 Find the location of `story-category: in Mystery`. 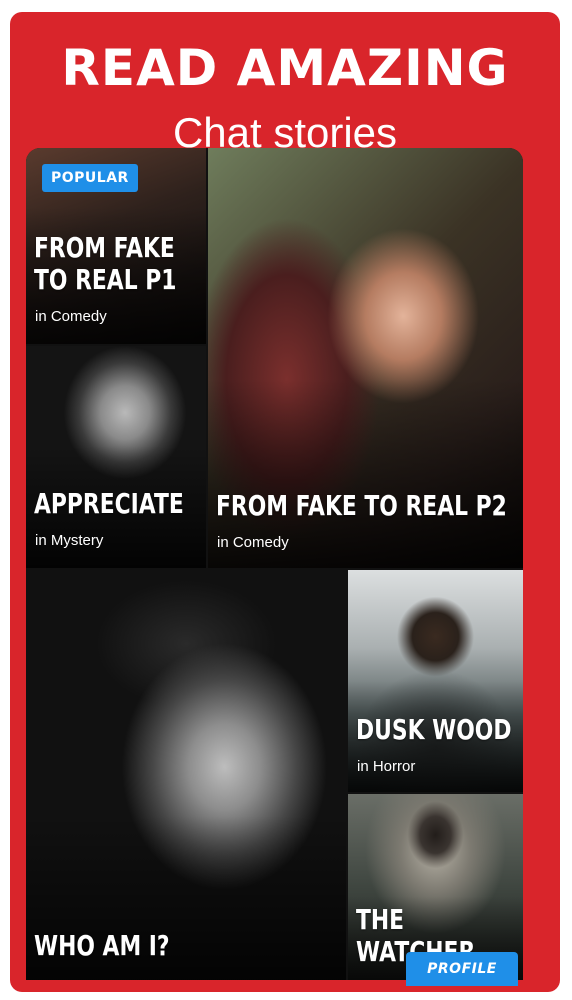

story-category: in Mystery is located at coordinates (69, 540).